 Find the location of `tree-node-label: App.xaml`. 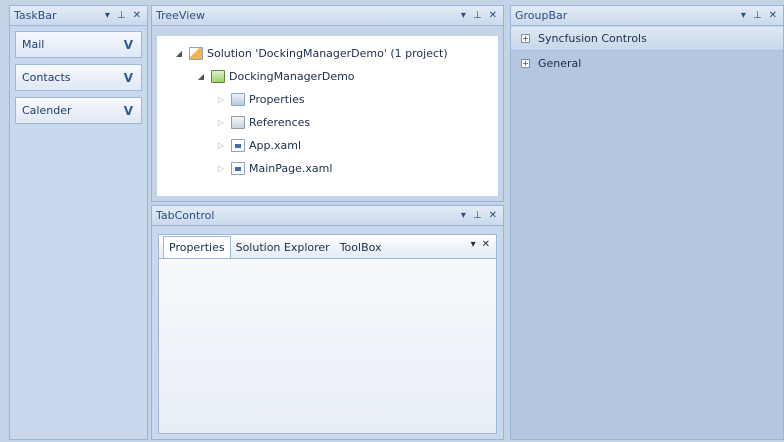

tree-node-label: App.xaml is located at coordinates (275, 145).